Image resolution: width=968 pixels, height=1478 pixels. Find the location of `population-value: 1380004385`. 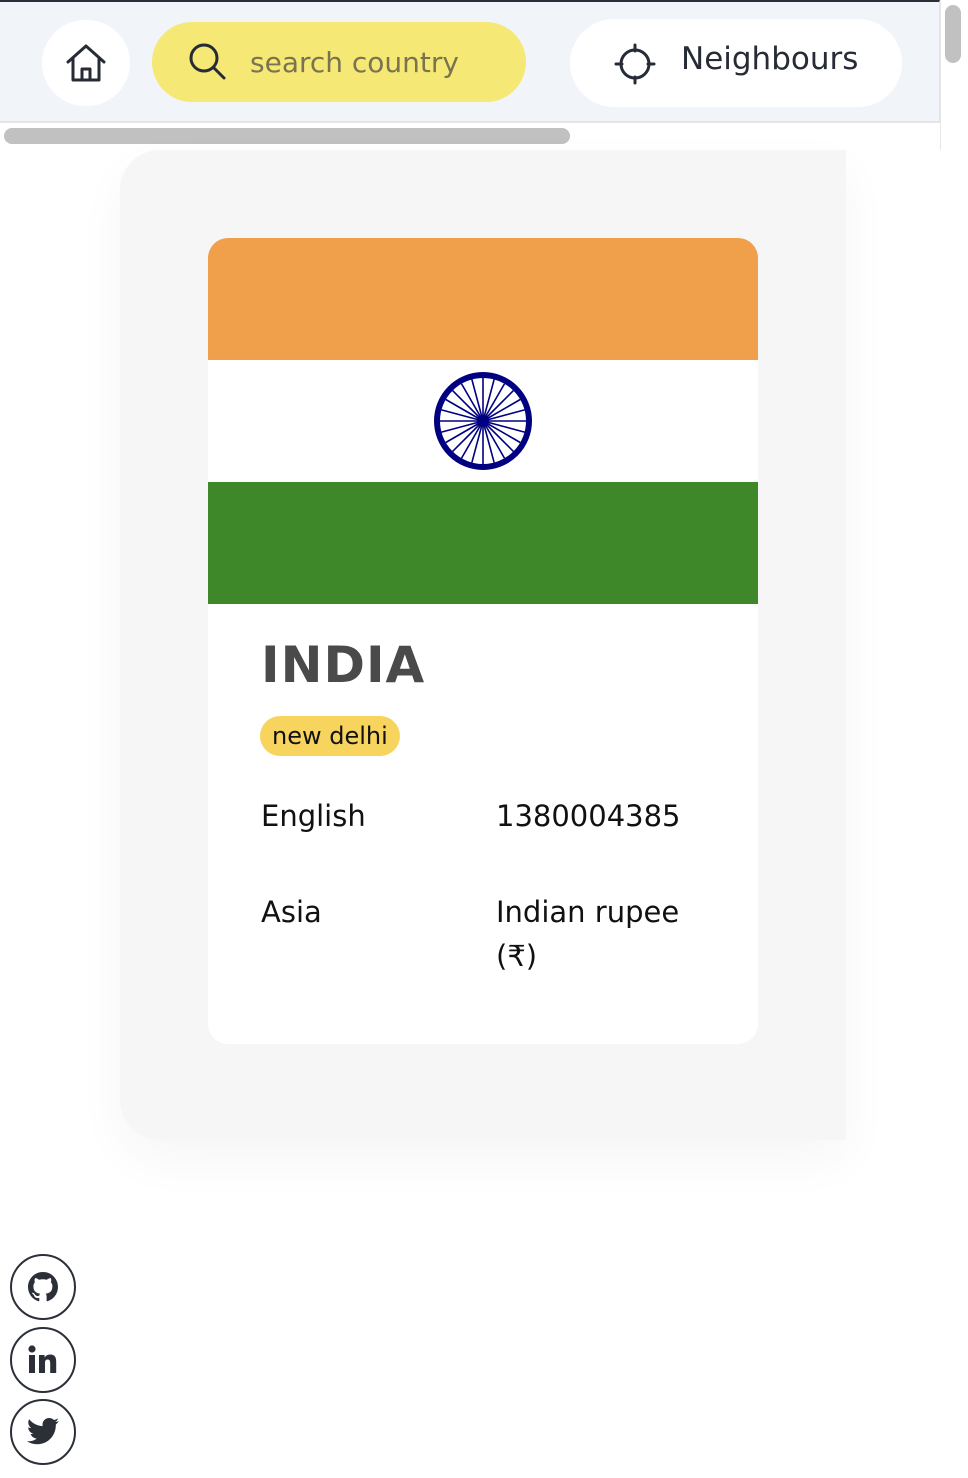

population-value: 1380004385 is located at coordinates (588, 816).